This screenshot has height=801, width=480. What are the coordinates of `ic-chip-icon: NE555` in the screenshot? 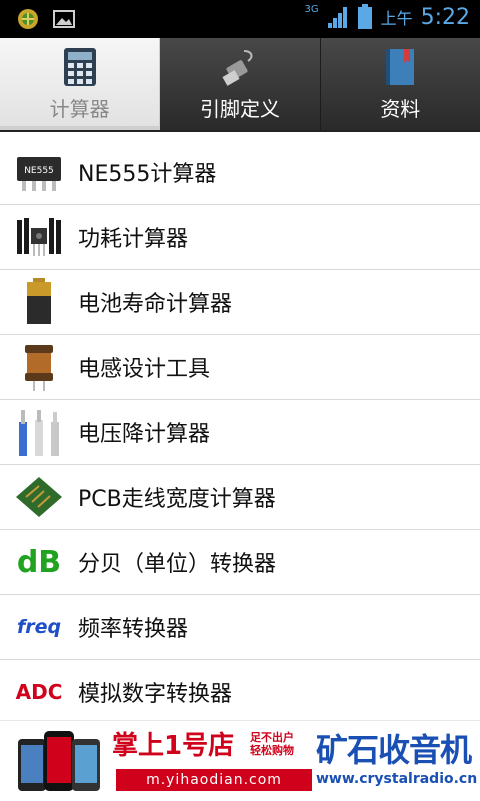 It's located at (39, 172).